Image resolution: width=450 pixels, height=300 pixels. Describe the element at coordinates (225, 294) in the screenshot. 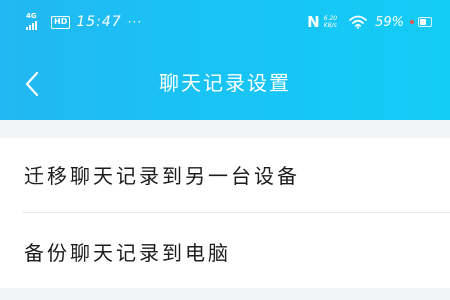

I see `section-divider-bottom` at that location.